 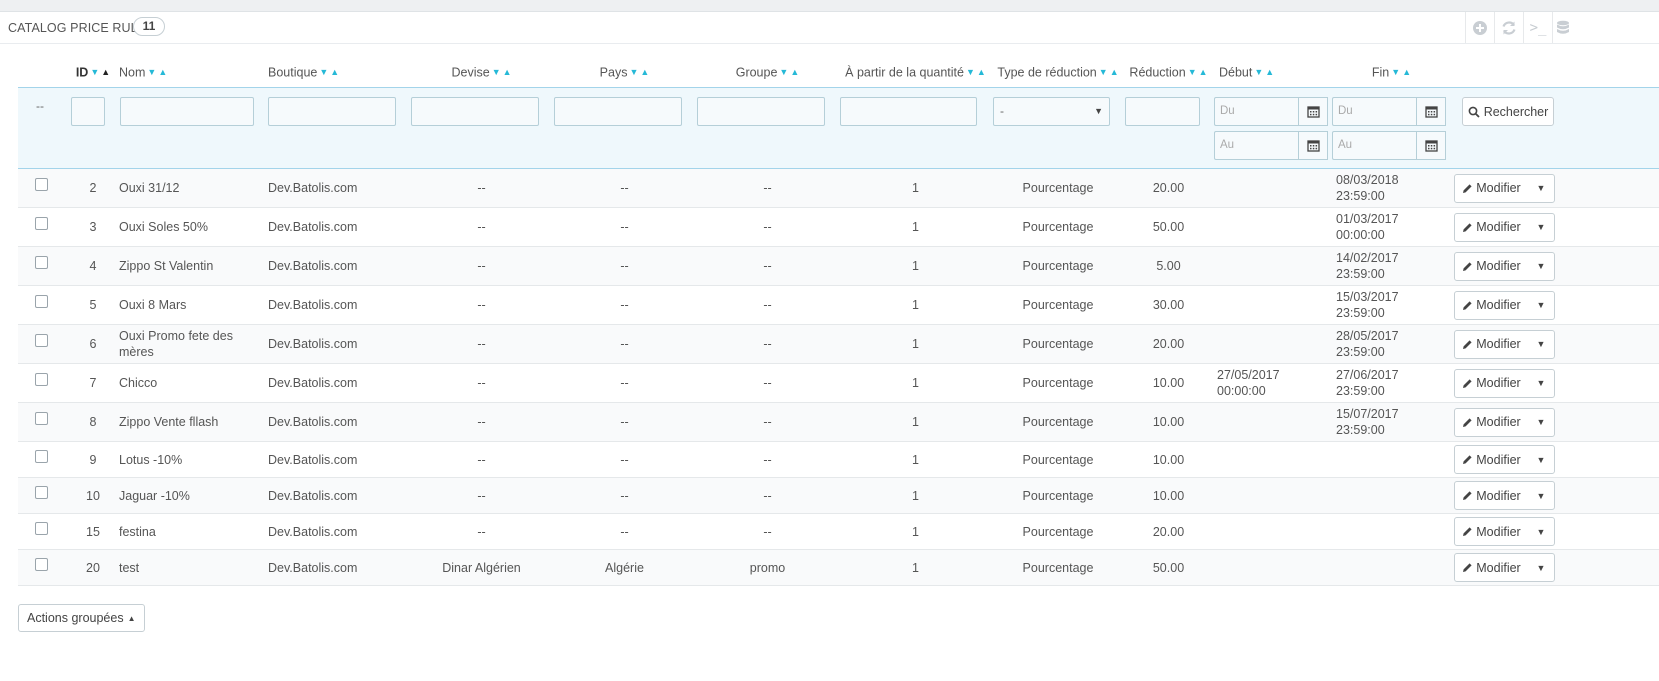 I want to click on filter-quantity-cell, so click(x=915, y=128).